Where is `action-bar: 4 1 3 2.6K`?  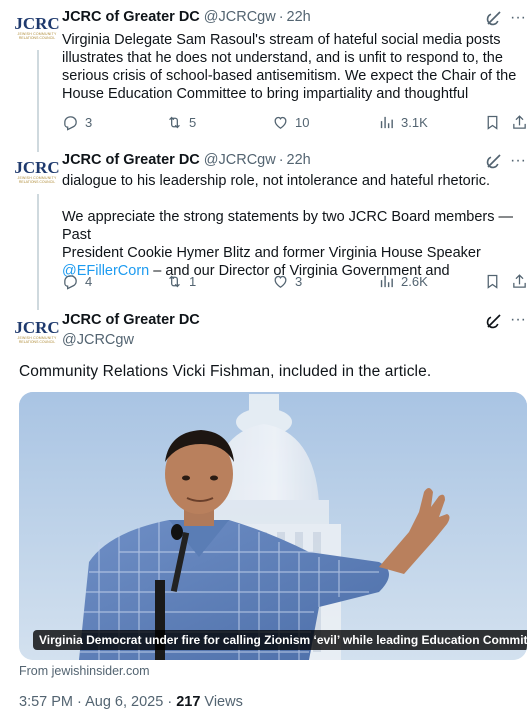 action-bar: 4 1 3 2.6K is located at coordinates (295, 281).